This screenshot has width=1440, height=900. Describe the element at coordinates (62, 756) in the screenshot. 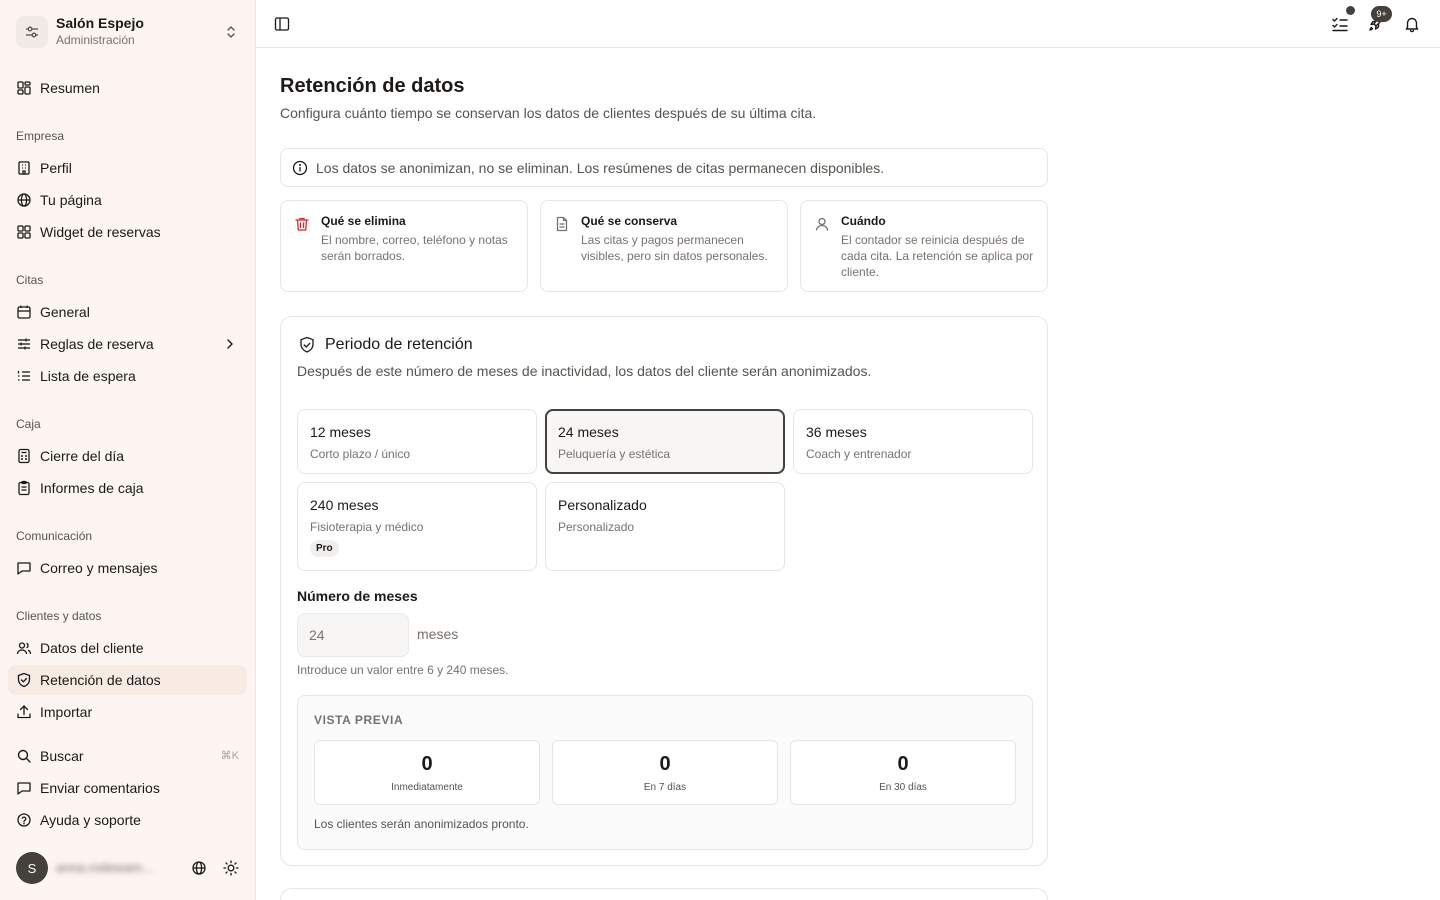

I see `sidebar-item-label: Buscar` at that location.